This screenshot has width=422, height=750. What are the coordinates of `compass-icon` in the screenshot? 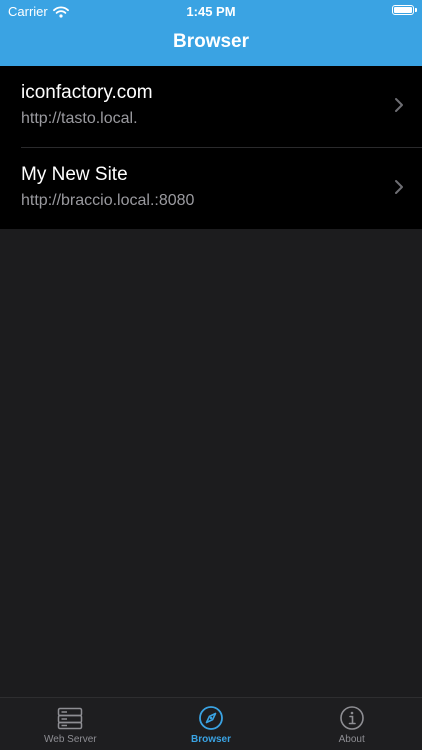 It's located at (211, 718).